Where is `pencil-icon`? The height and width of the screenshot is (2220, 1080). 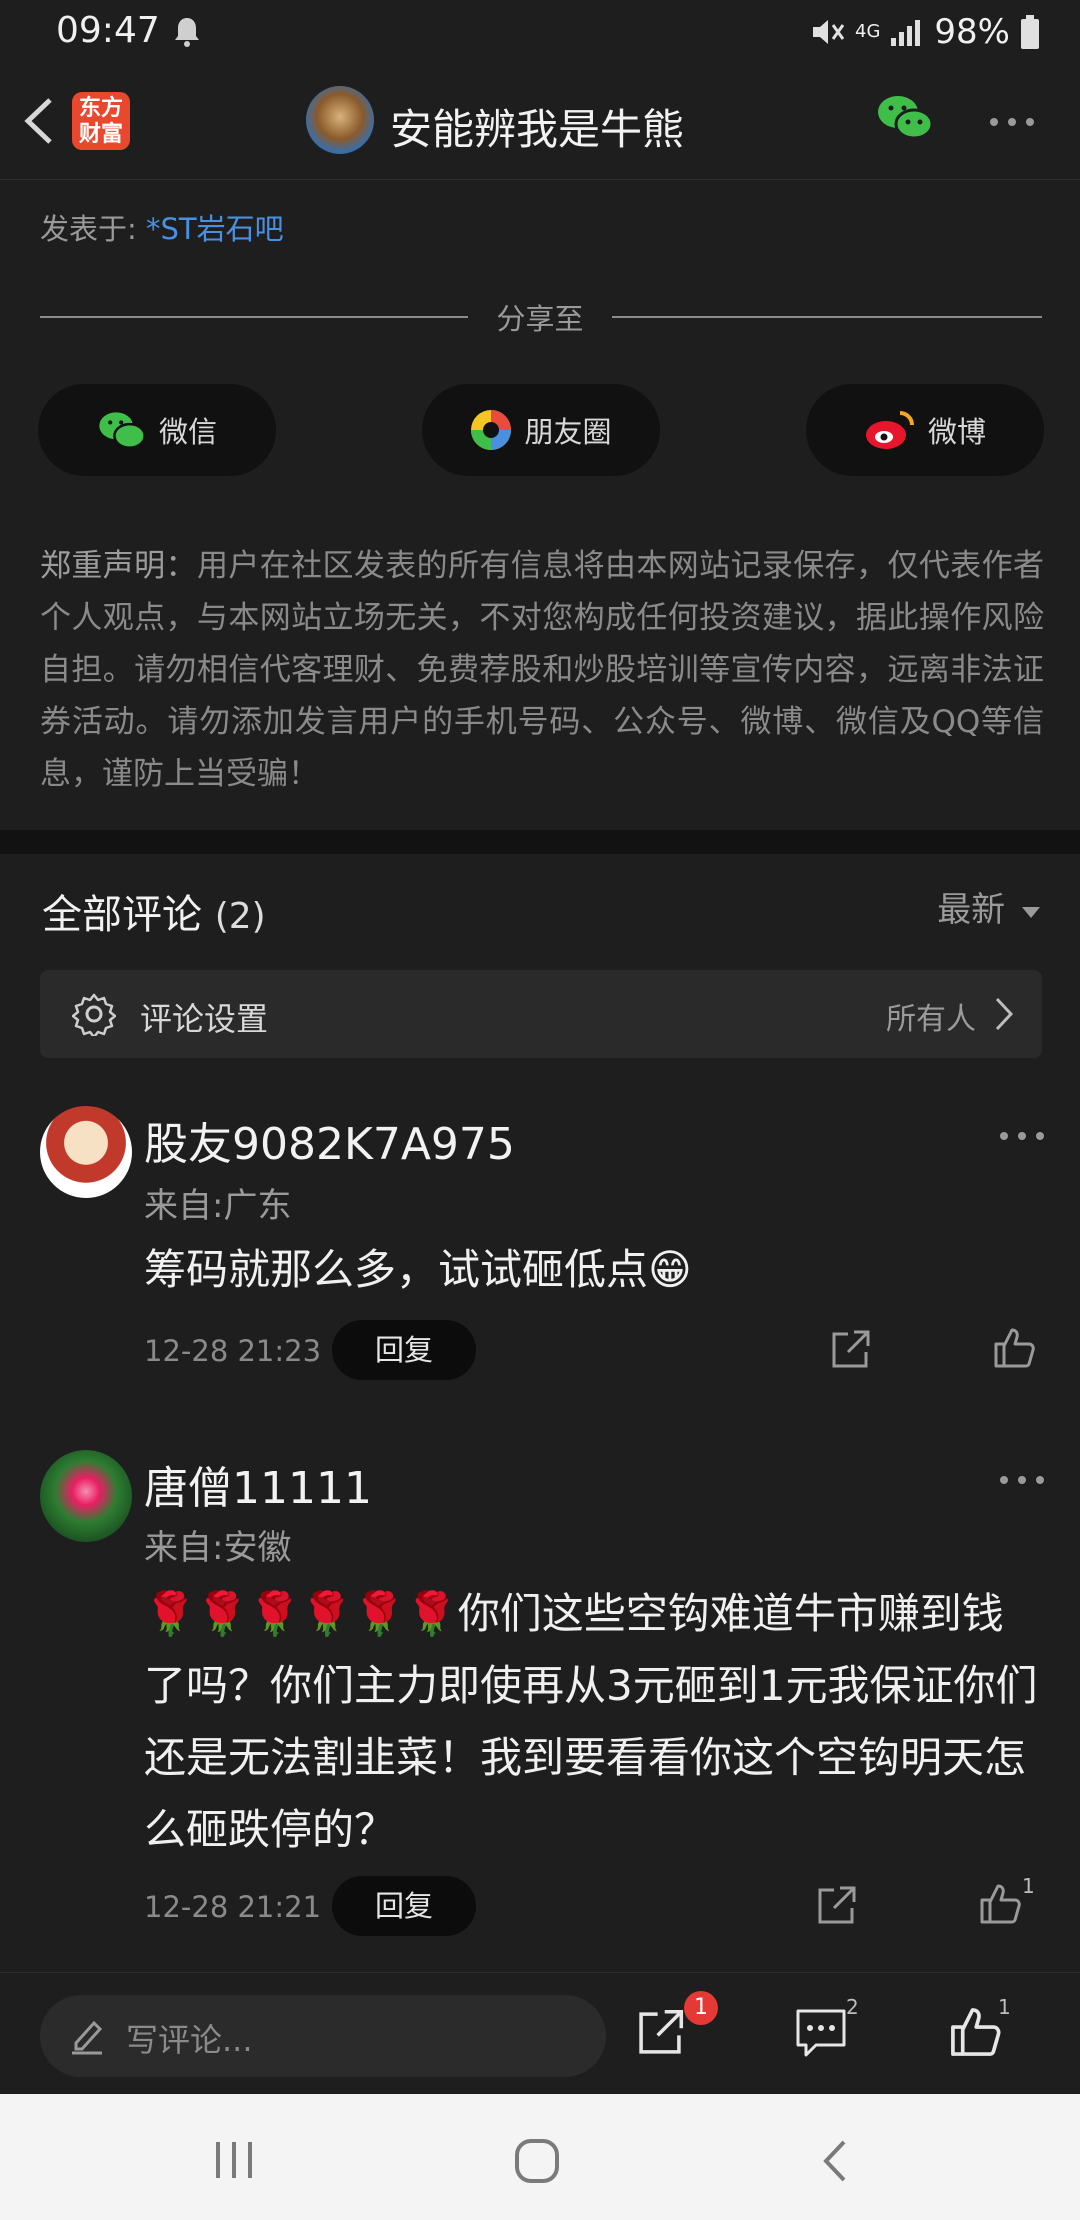
pencil-icon is located at coordinates (87, 2037).